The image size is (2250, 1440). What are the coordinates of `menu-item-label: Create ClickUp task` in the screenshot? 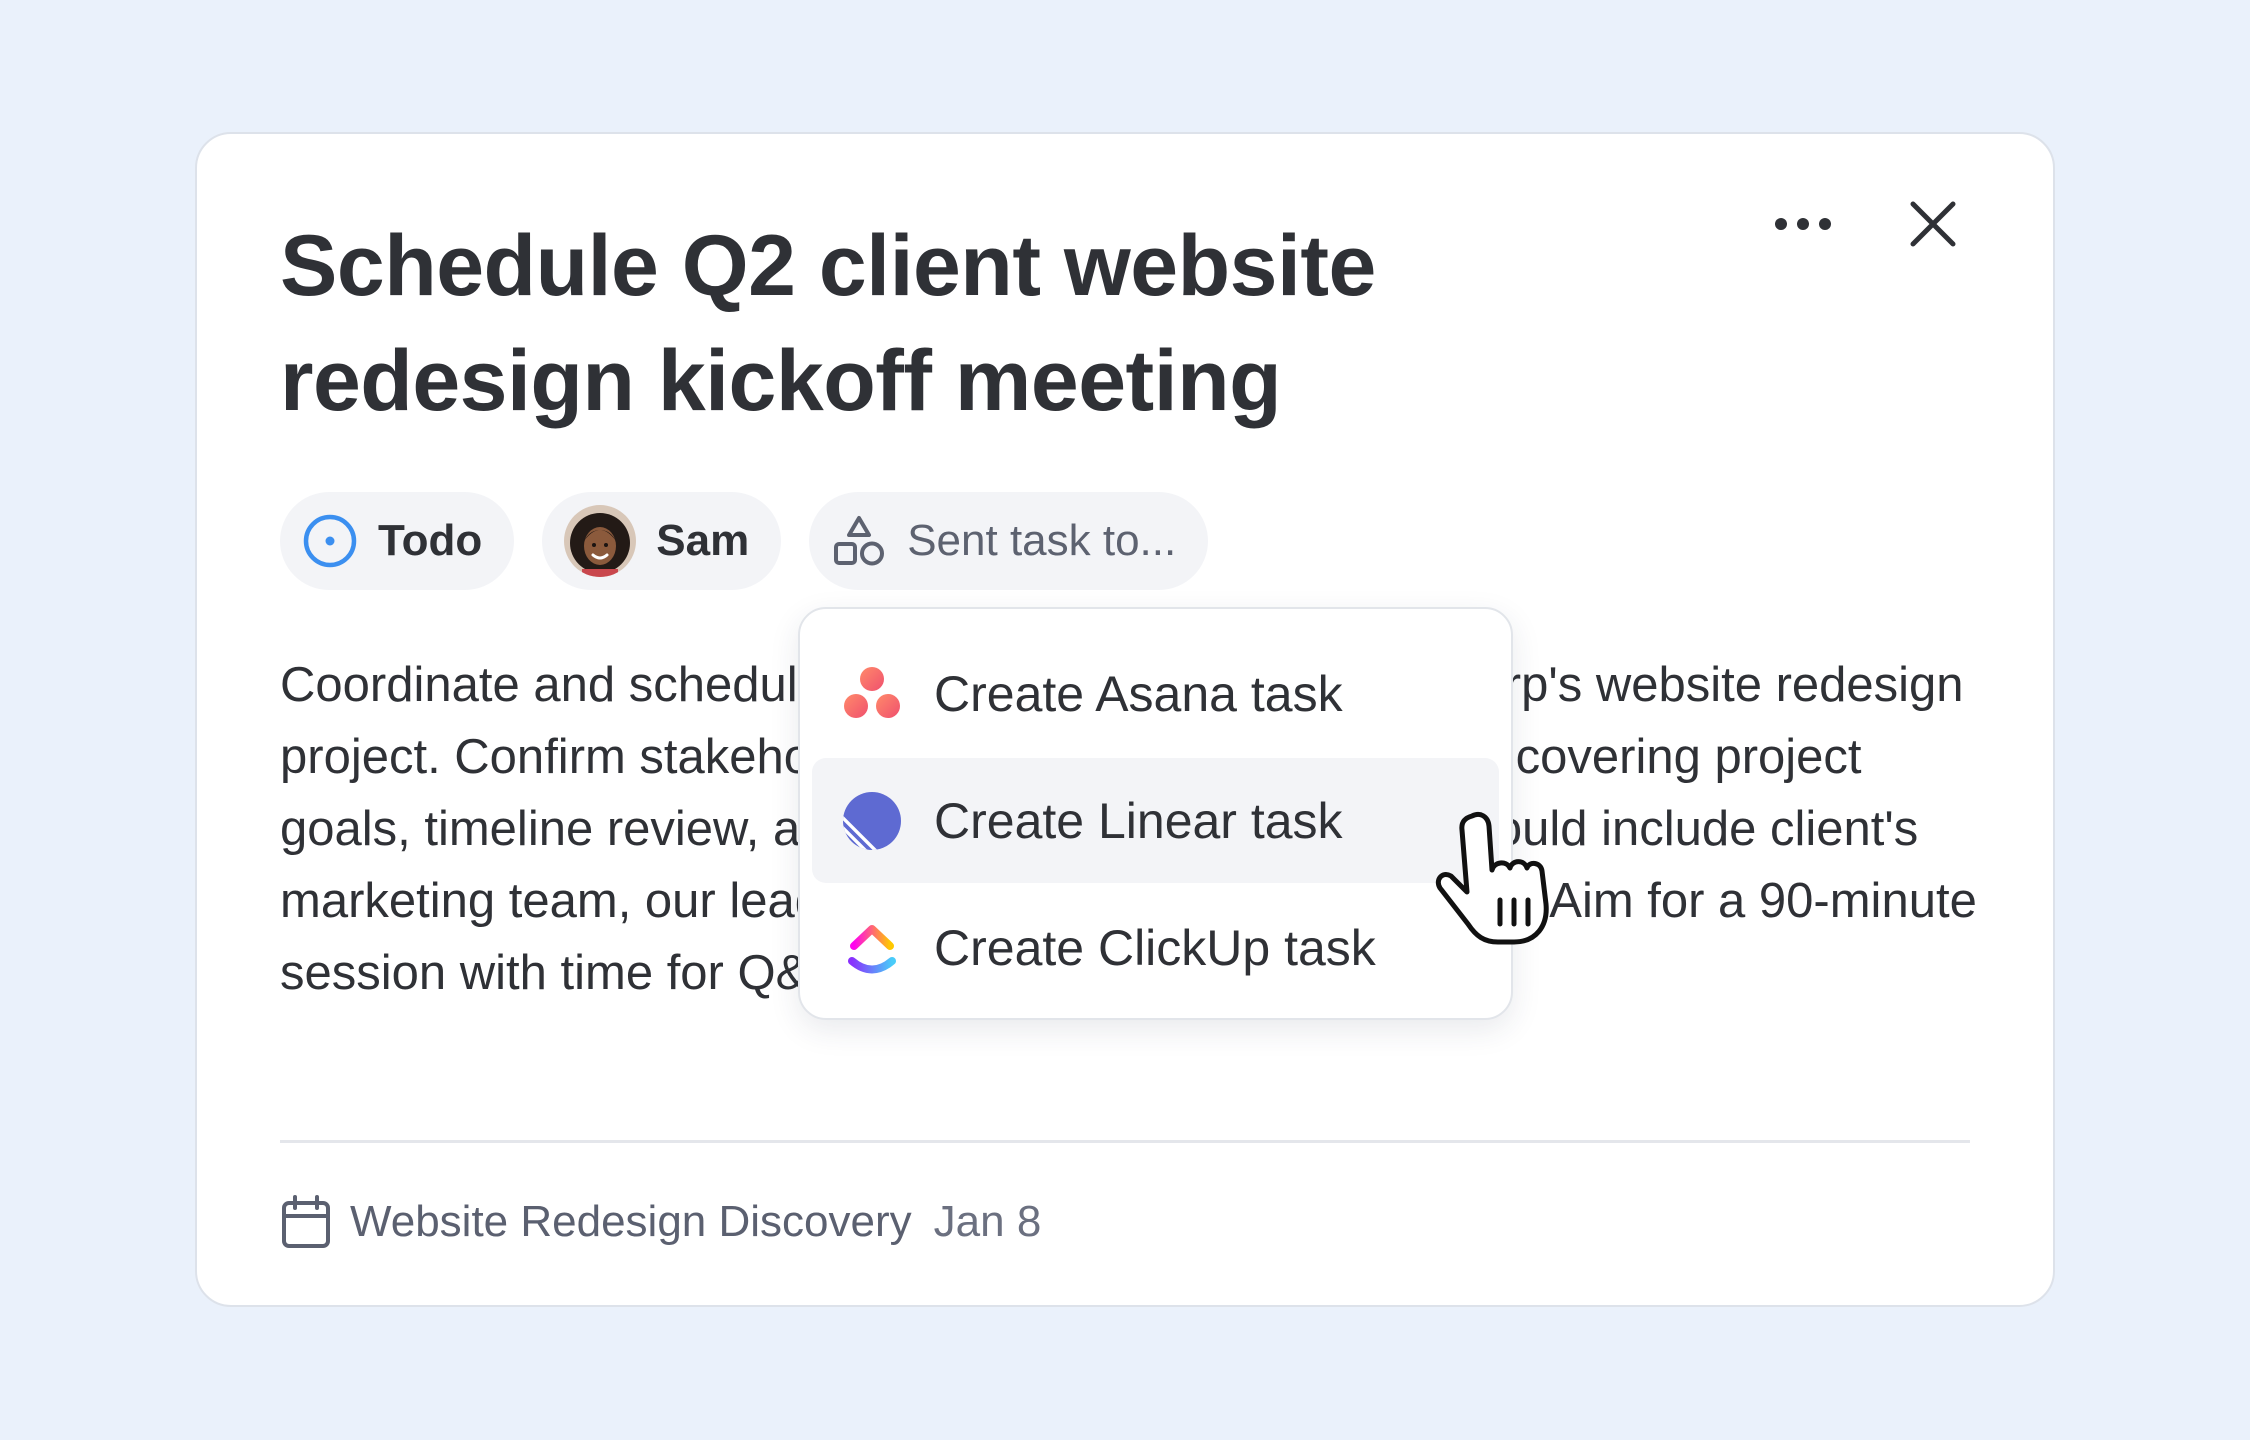 It's located at (1155, 947).